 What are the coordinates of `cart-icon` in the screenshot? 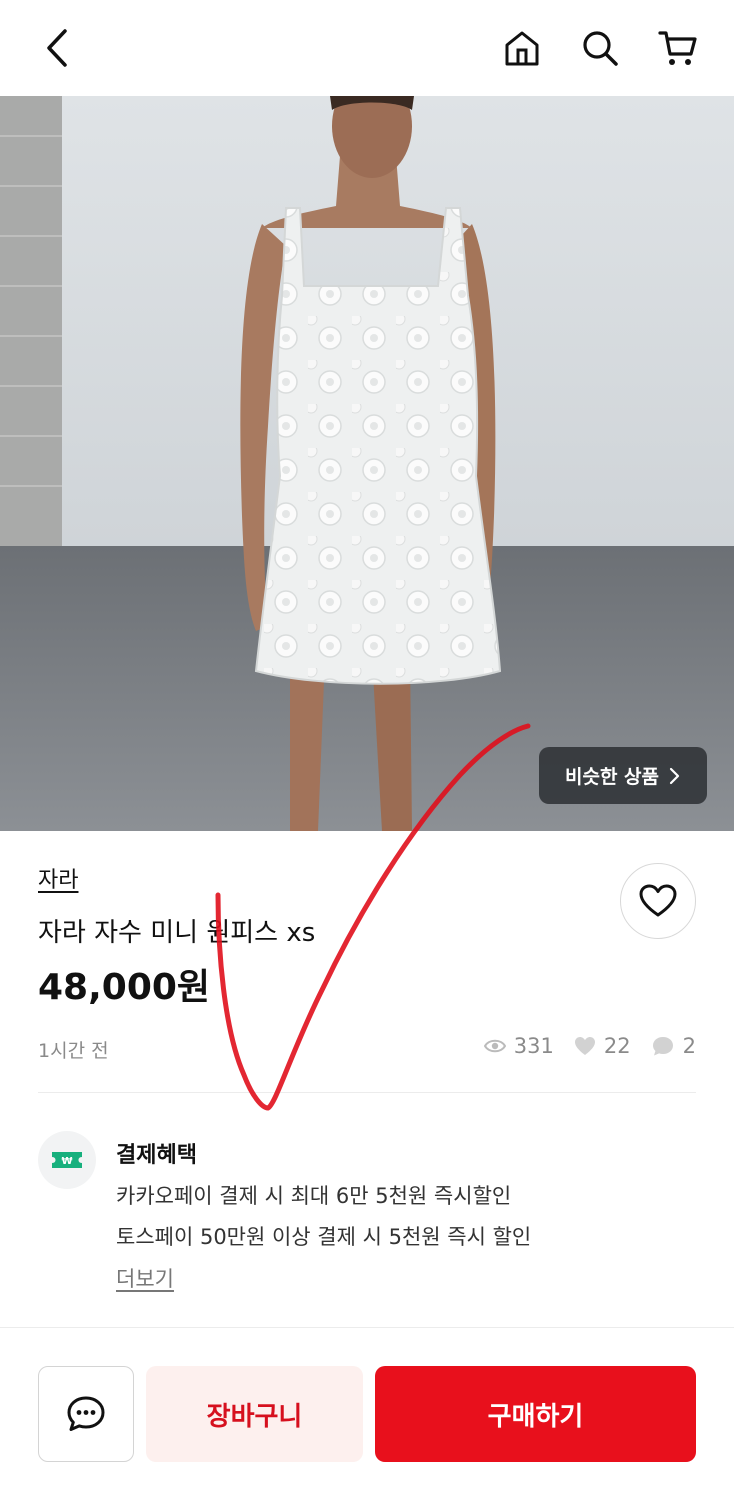 It's located at (677, 48).